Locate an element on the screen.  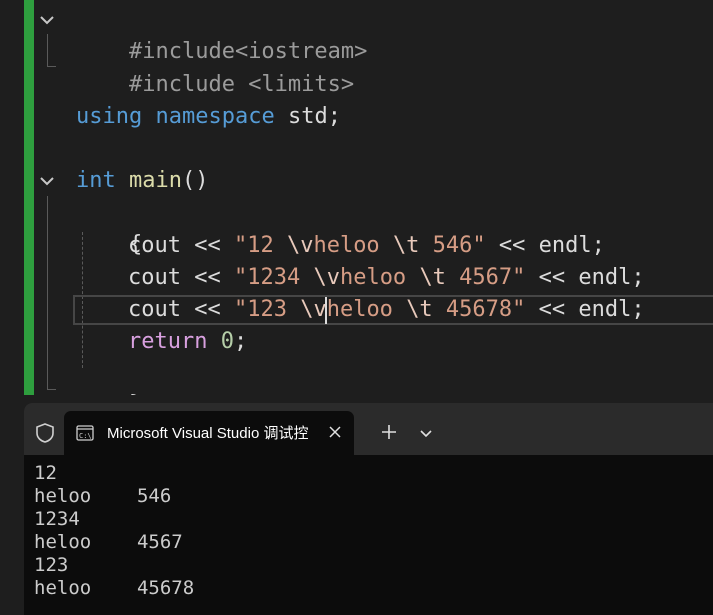
code-line-6: int main() is located at coordinates (142, 181).